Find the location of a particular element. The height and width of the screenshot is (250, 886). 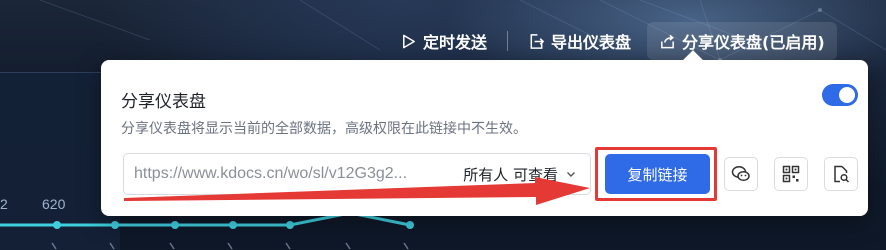

export-icon is located at coordinates (537, 41).